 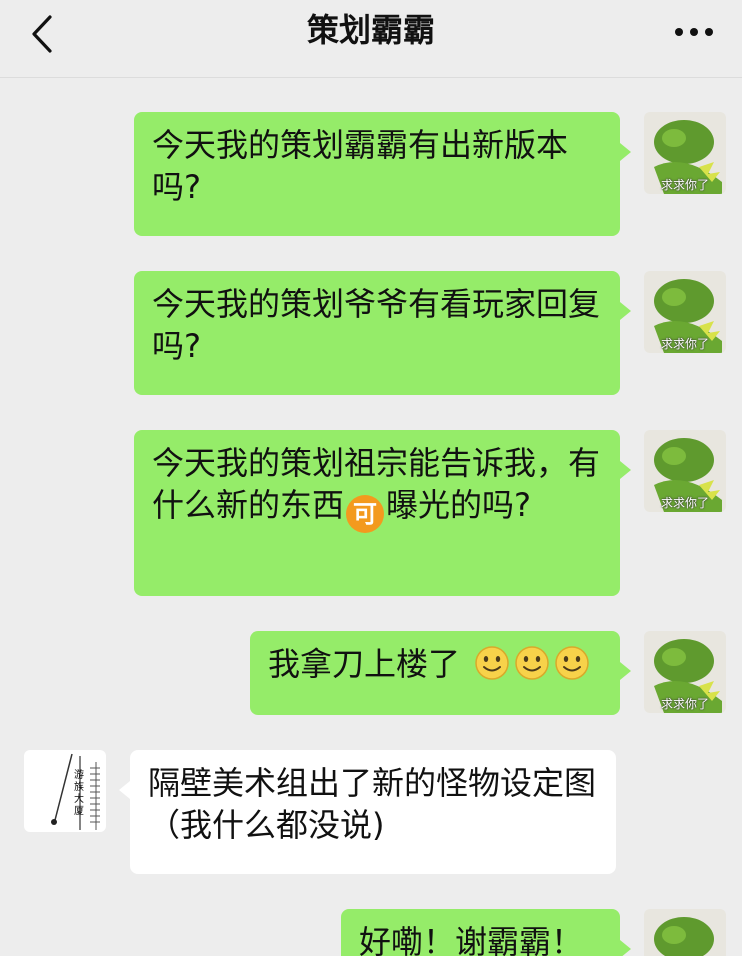 What do you see at coordinates (79, 793) in the screenshot?
I see `avatar-caption: 游族大厦` at bounding box center [79, 793].